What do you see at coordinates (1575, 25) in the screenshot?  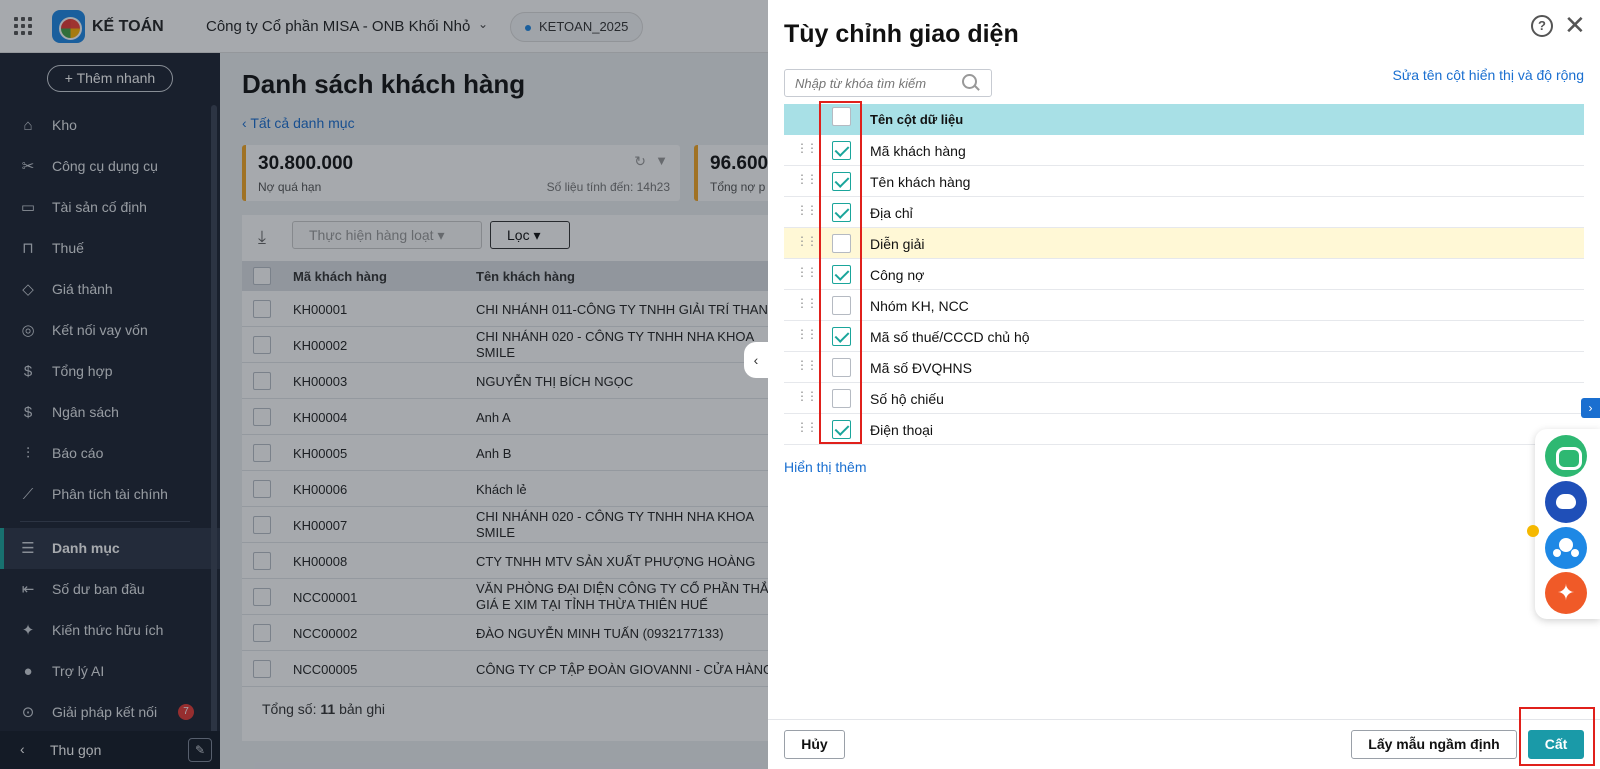 I see `close-icon: ✕` at bounding box center [1575, 25].